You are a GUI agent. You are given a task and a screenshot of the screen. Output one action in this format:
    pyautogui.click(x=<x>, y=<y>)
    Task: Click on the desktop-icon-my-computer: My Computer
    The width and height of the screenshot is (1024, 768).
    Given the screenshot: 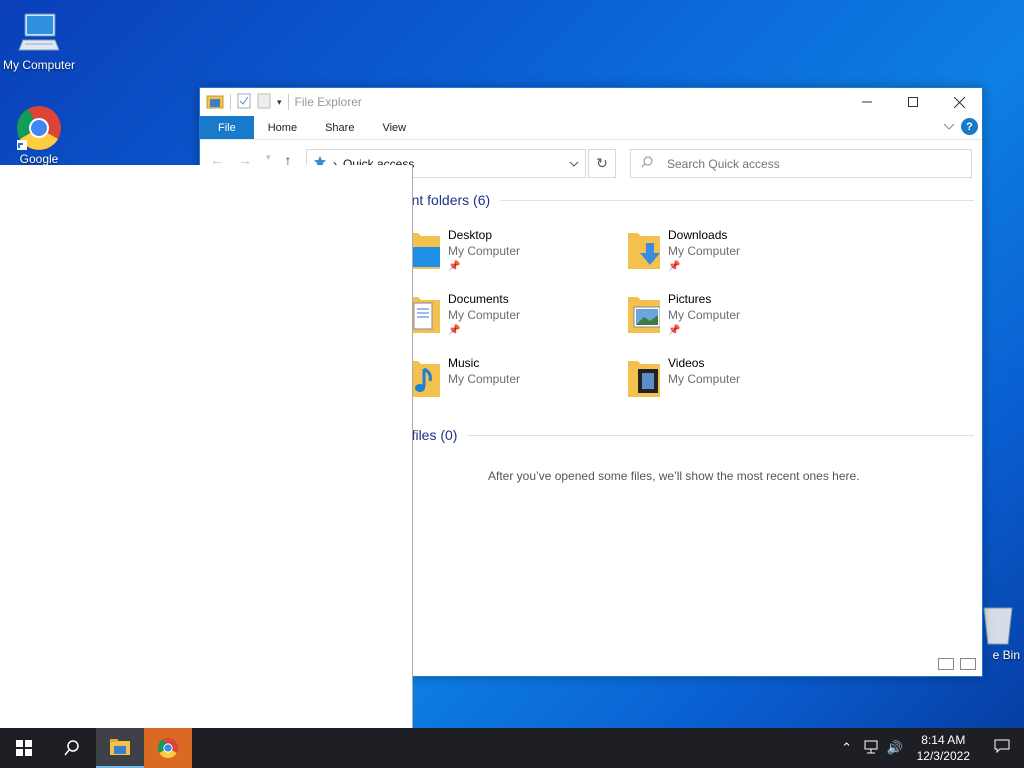 What is the action you would take?
    pyautogui.click(x=39, y=40)
    